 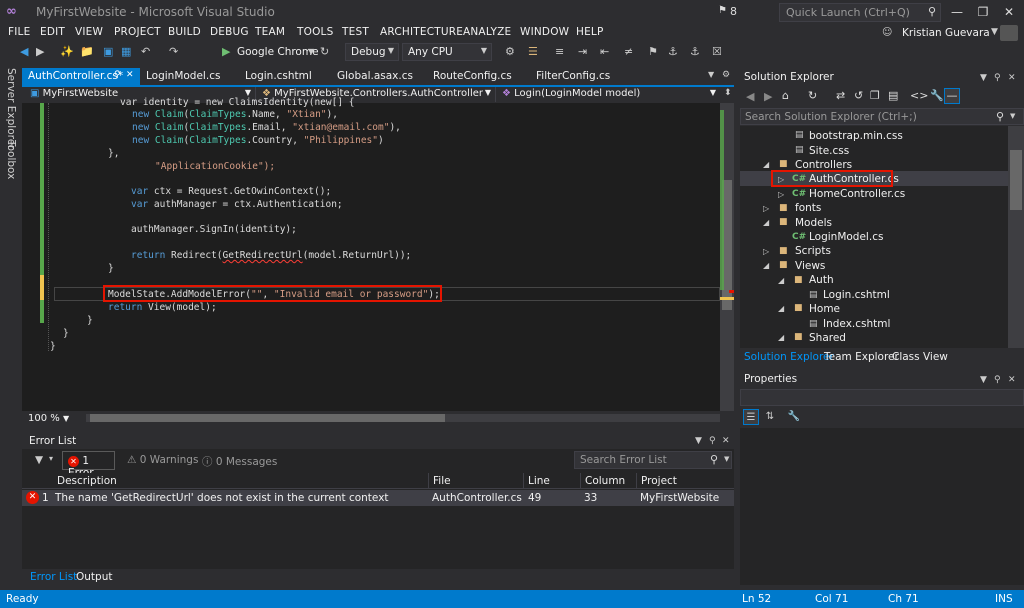 I want to click on tab-overflow-icon: ▼, so click(x=711, y=74).